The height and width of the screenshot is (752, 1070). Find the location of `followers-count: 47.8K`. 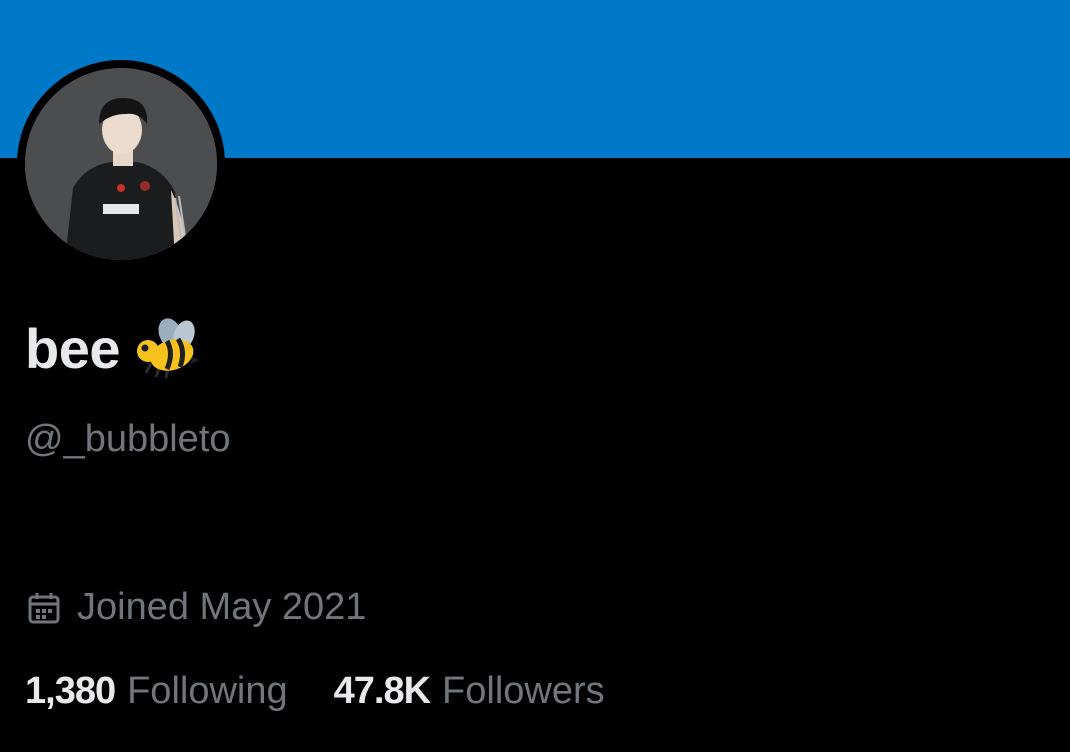

followers-count: 47.8K is located at coordinates (382, 691).